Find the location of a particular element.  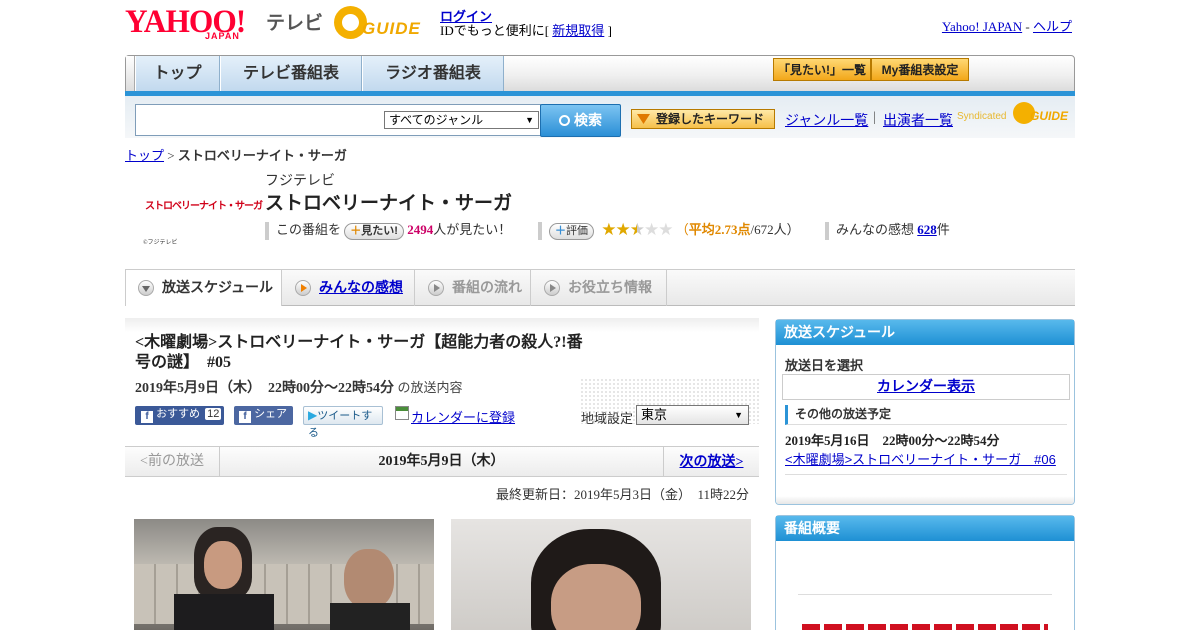

my-program-button: My番組表設定 is located at coordinates (920, 69).